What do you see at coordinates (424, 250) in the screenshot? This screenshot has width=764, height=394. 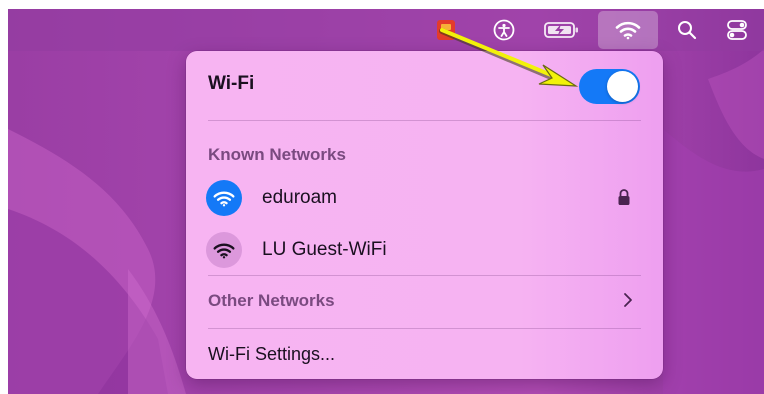 I see `network-item-lu-guest-wifi: LU Guest-WiFi` at bounding box center [424, 250].